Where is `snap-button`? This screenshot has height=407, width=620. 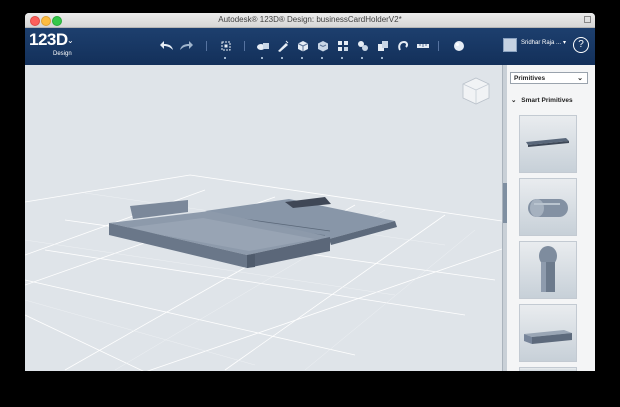
snap-button is located at coordinates (403, 46).